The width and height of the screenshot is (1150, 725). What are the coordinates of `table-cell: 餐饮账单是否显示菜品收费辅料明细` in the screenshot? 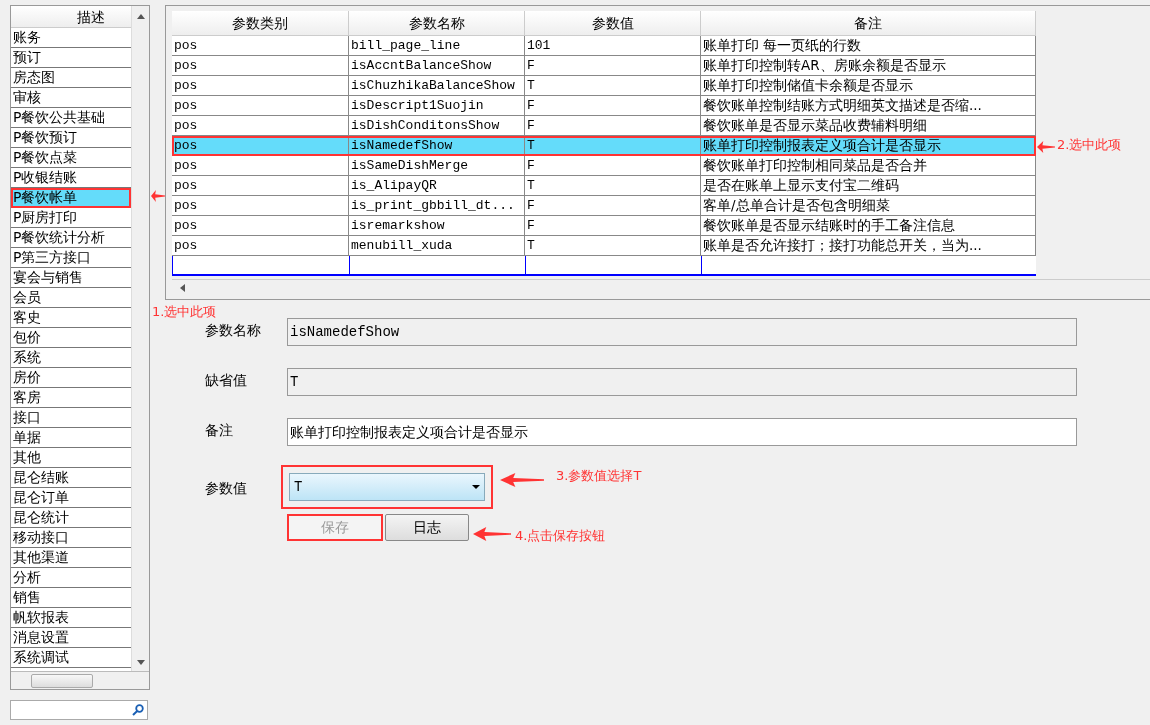 It's located at (868, 126).